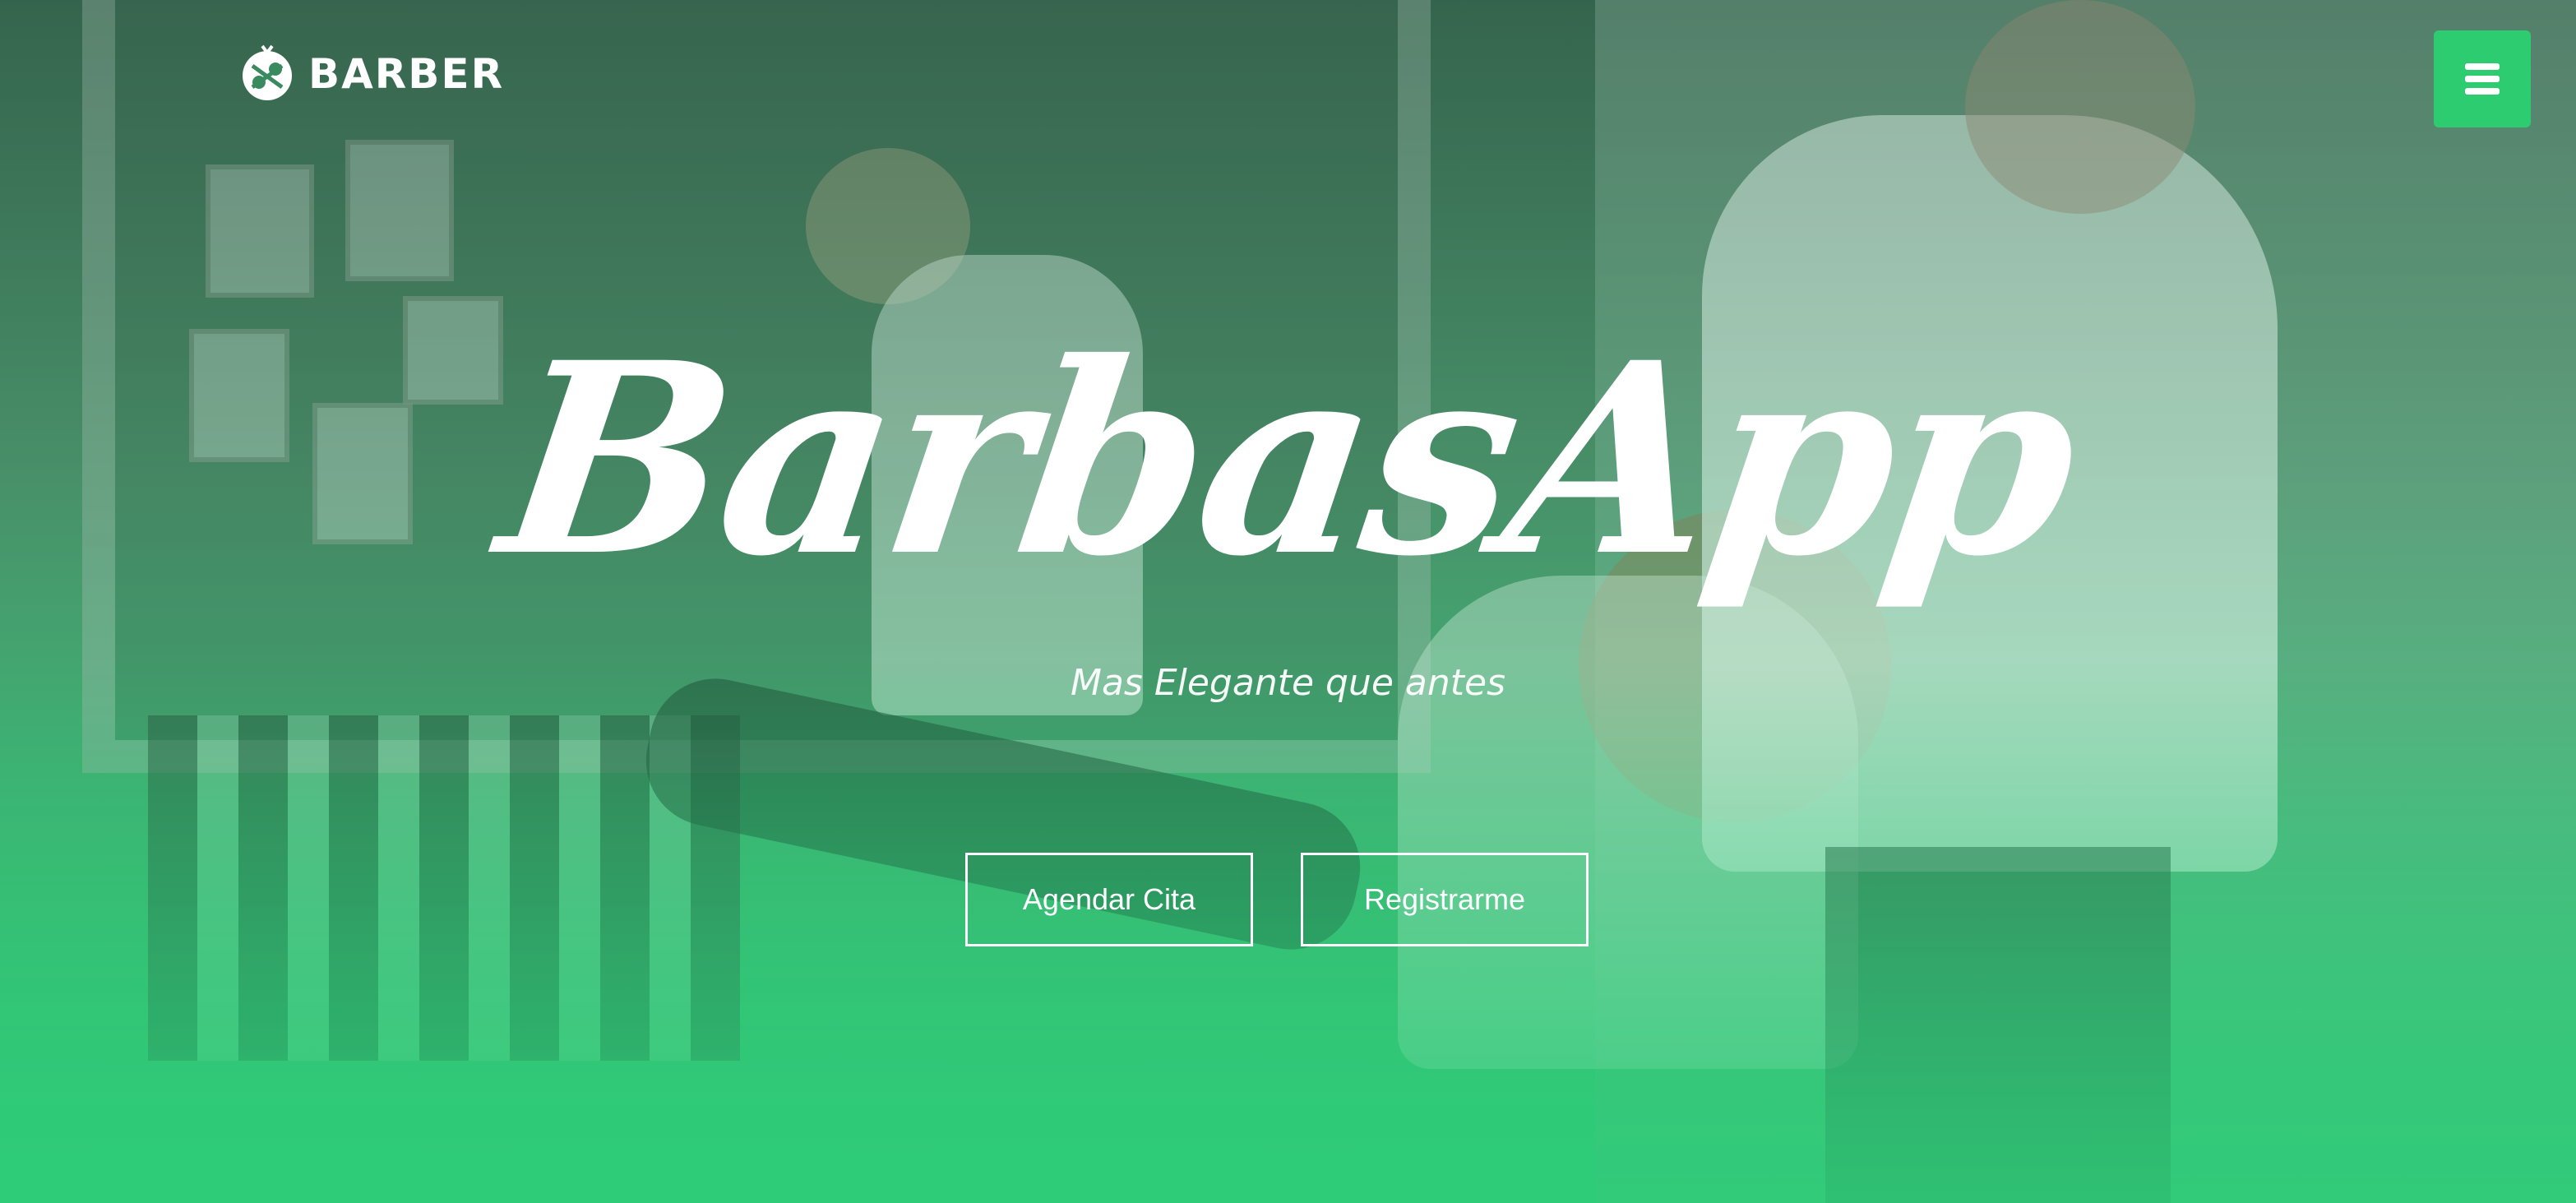 The image size is (2576, 1203). I want to click on barber-scissors-logo-icon, so click(267, 74).